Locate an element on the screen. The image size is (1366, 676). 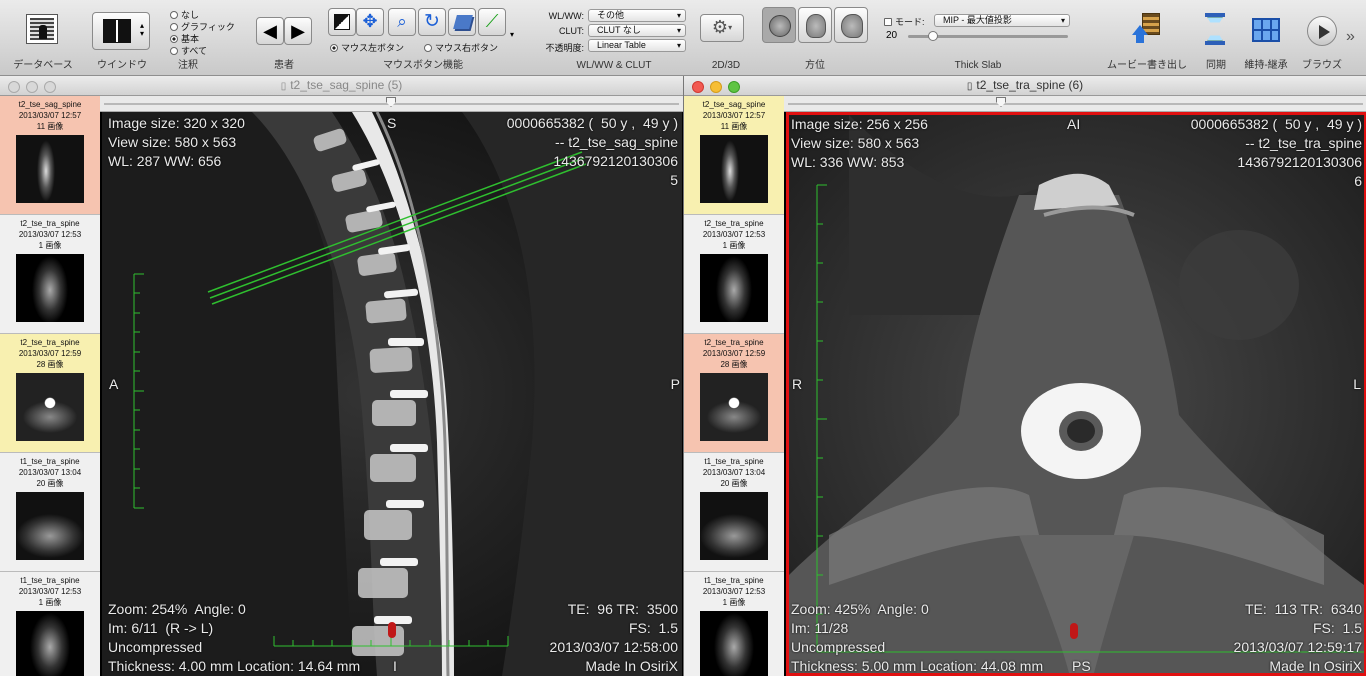
measure-tool-button: ⟋ is located at coordinates (492, 22).